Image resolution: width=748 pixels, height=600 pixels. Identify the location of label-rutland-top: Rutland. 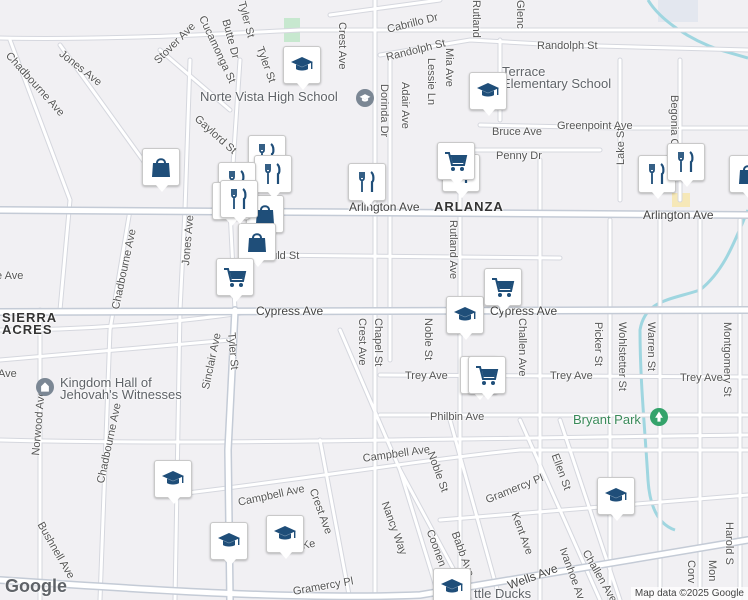
(476, 19).